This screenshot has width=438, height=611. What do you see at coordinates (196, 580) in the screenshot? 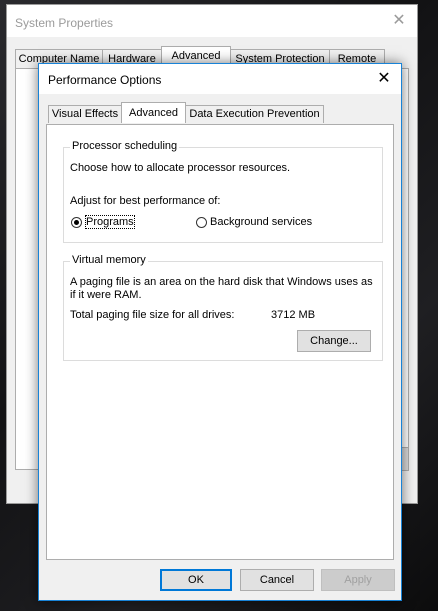
I see `ok-button: OK` at bounding box center [196, 580].